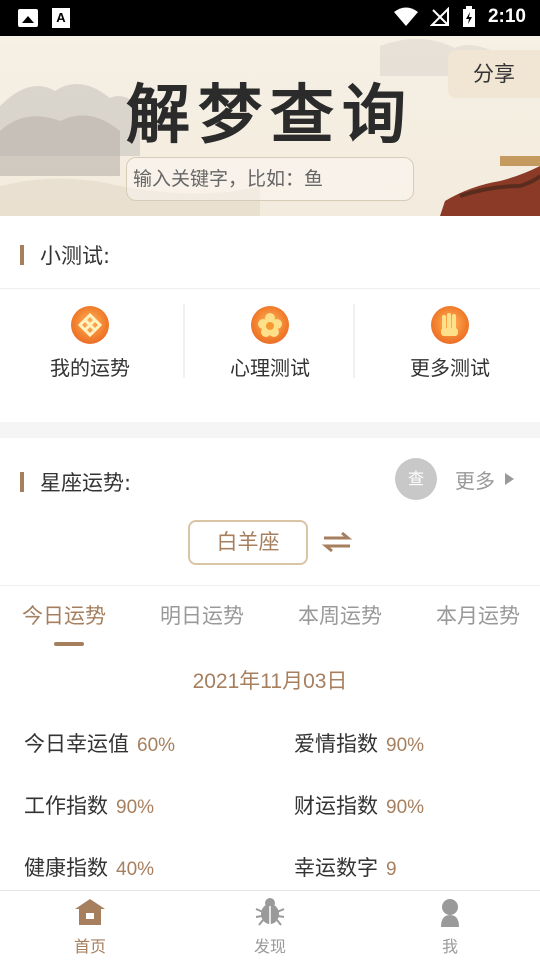 The width and height of the screenshot is (540, 960). Describe the element at coordinates (340, 615) in the screenshot. I see `tab-week: 本周运势` at that location.